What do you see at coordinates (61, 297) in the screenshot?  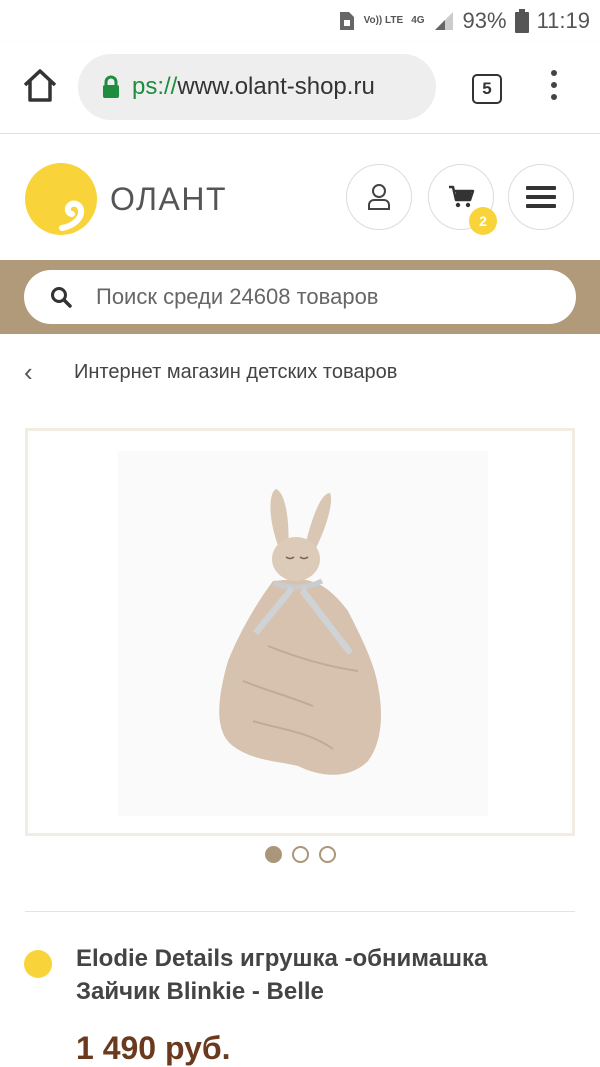 I see `search-icon` at bounding box center [61, 297].